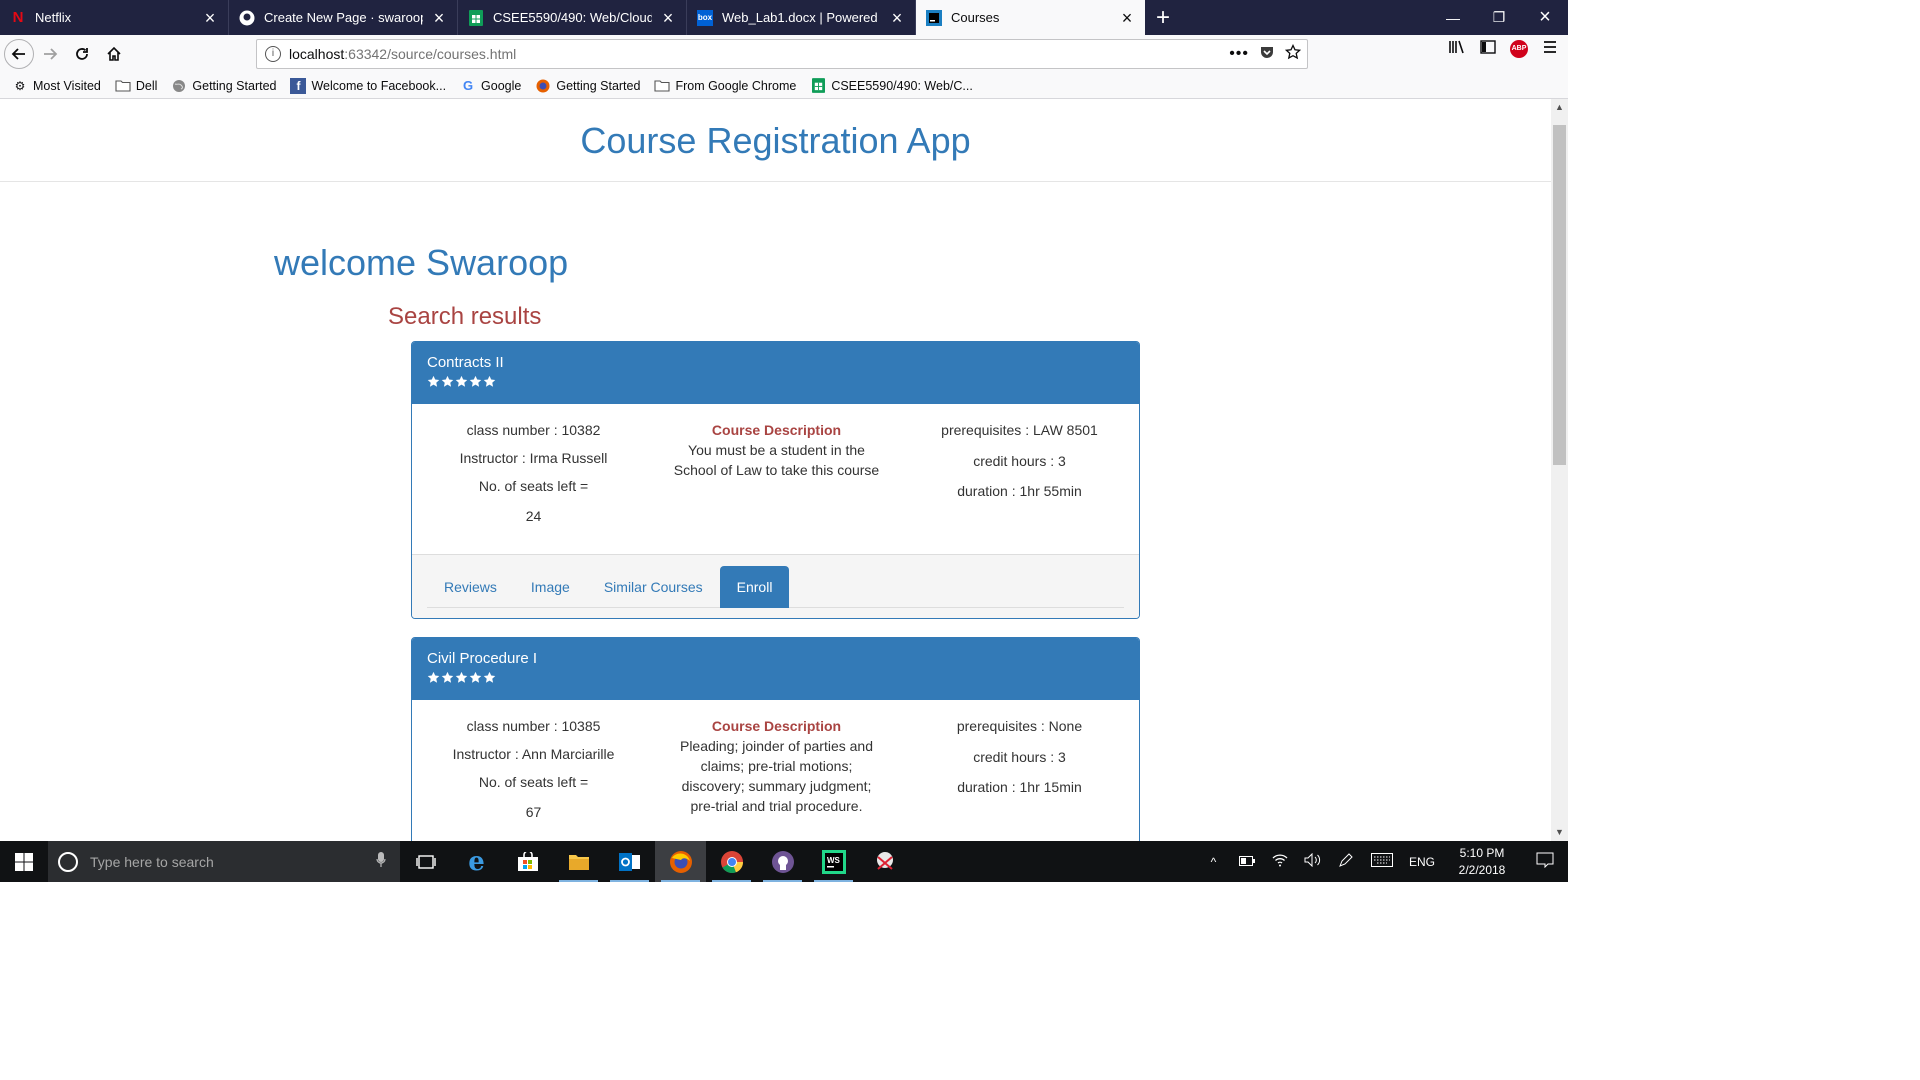  What do you see at coordinates (818, 86) in the screenshot?
I see `sheets-icon` at bounding box center [818, 86].